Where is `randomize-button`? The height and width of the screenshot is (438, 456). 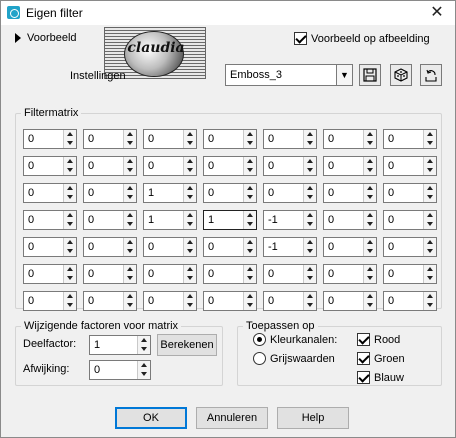
randomize-button is located at coordinates (401, 75).